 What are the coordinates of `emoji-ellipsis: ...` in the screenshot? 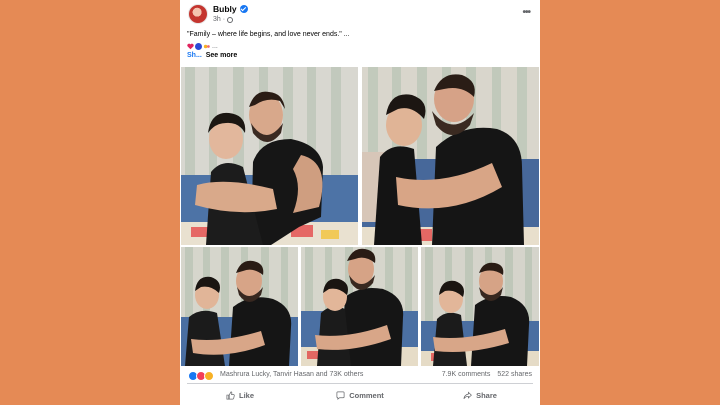 It's located at (215, 46).